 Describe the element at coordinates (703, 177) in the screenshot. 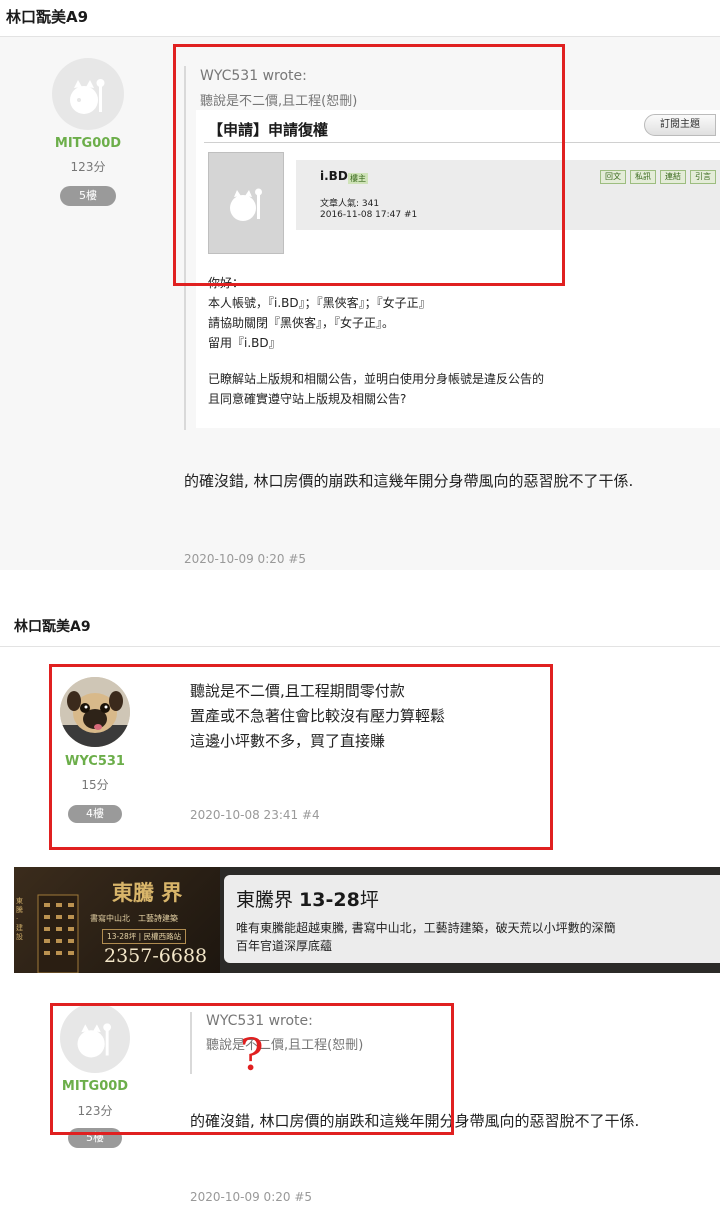

I see `quote-button: 引言` at that location.